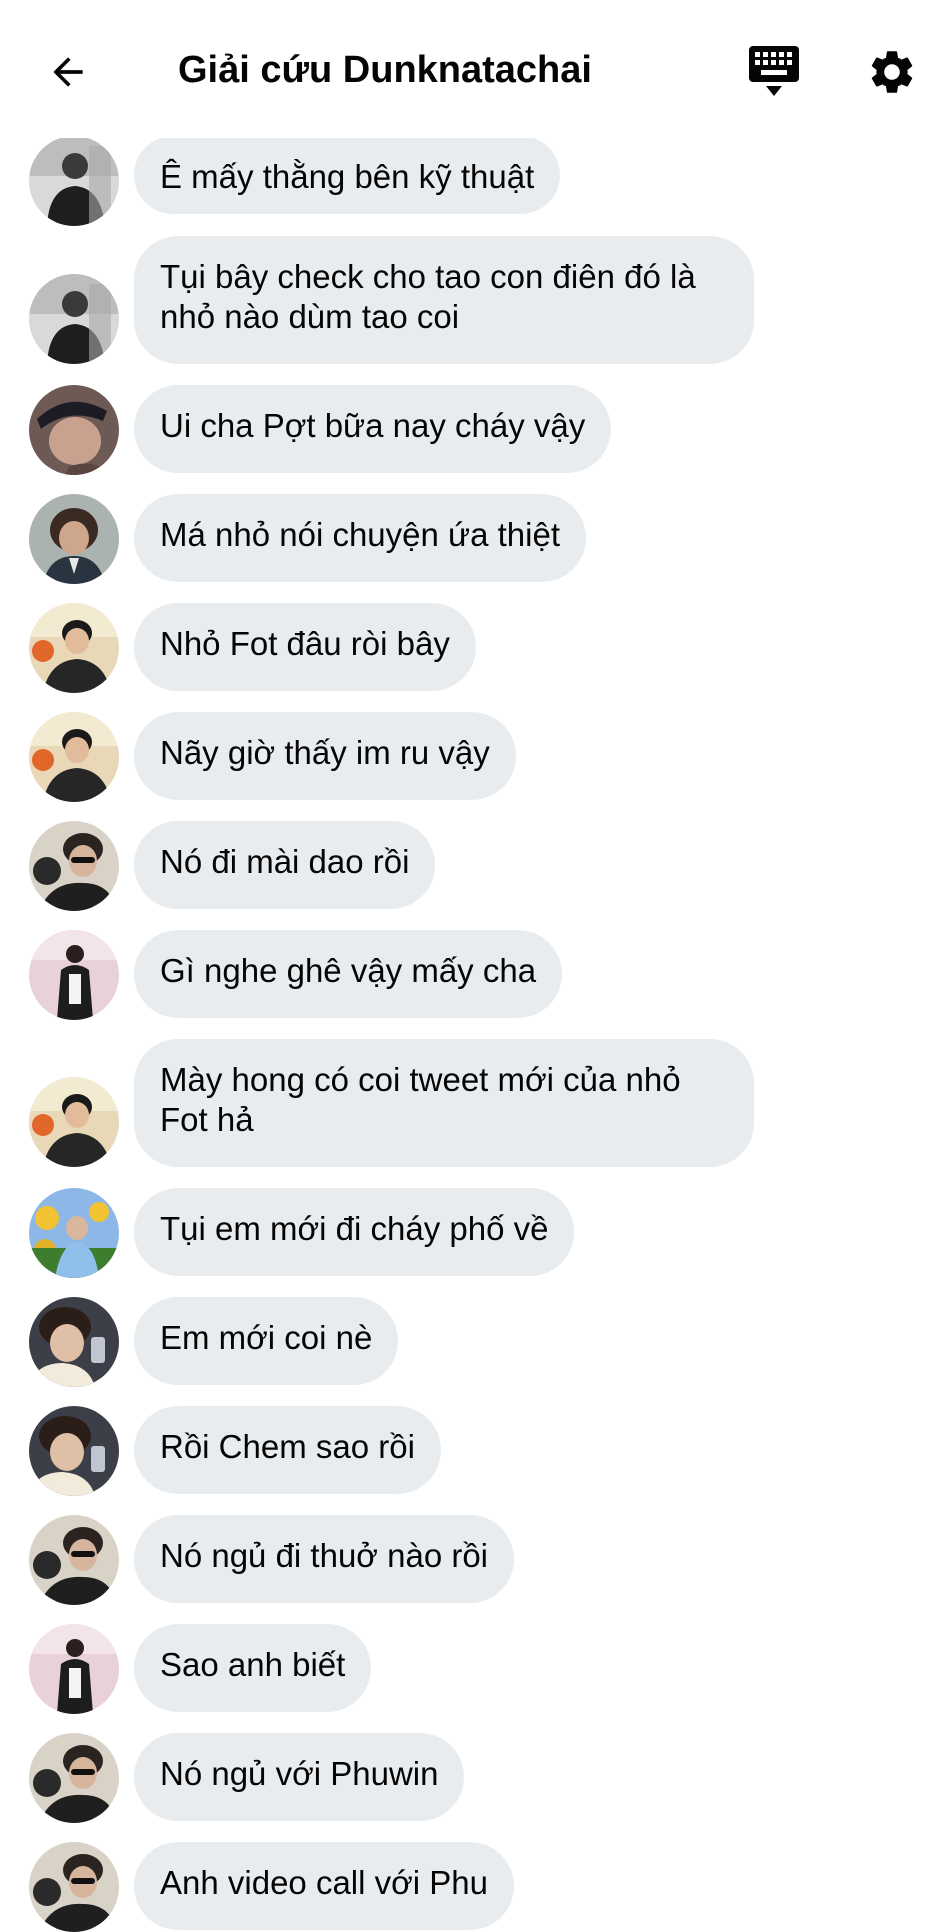  I want to click on message-bubble: Nó ngủ đi thuở nào rồi, so click(324, 1559).